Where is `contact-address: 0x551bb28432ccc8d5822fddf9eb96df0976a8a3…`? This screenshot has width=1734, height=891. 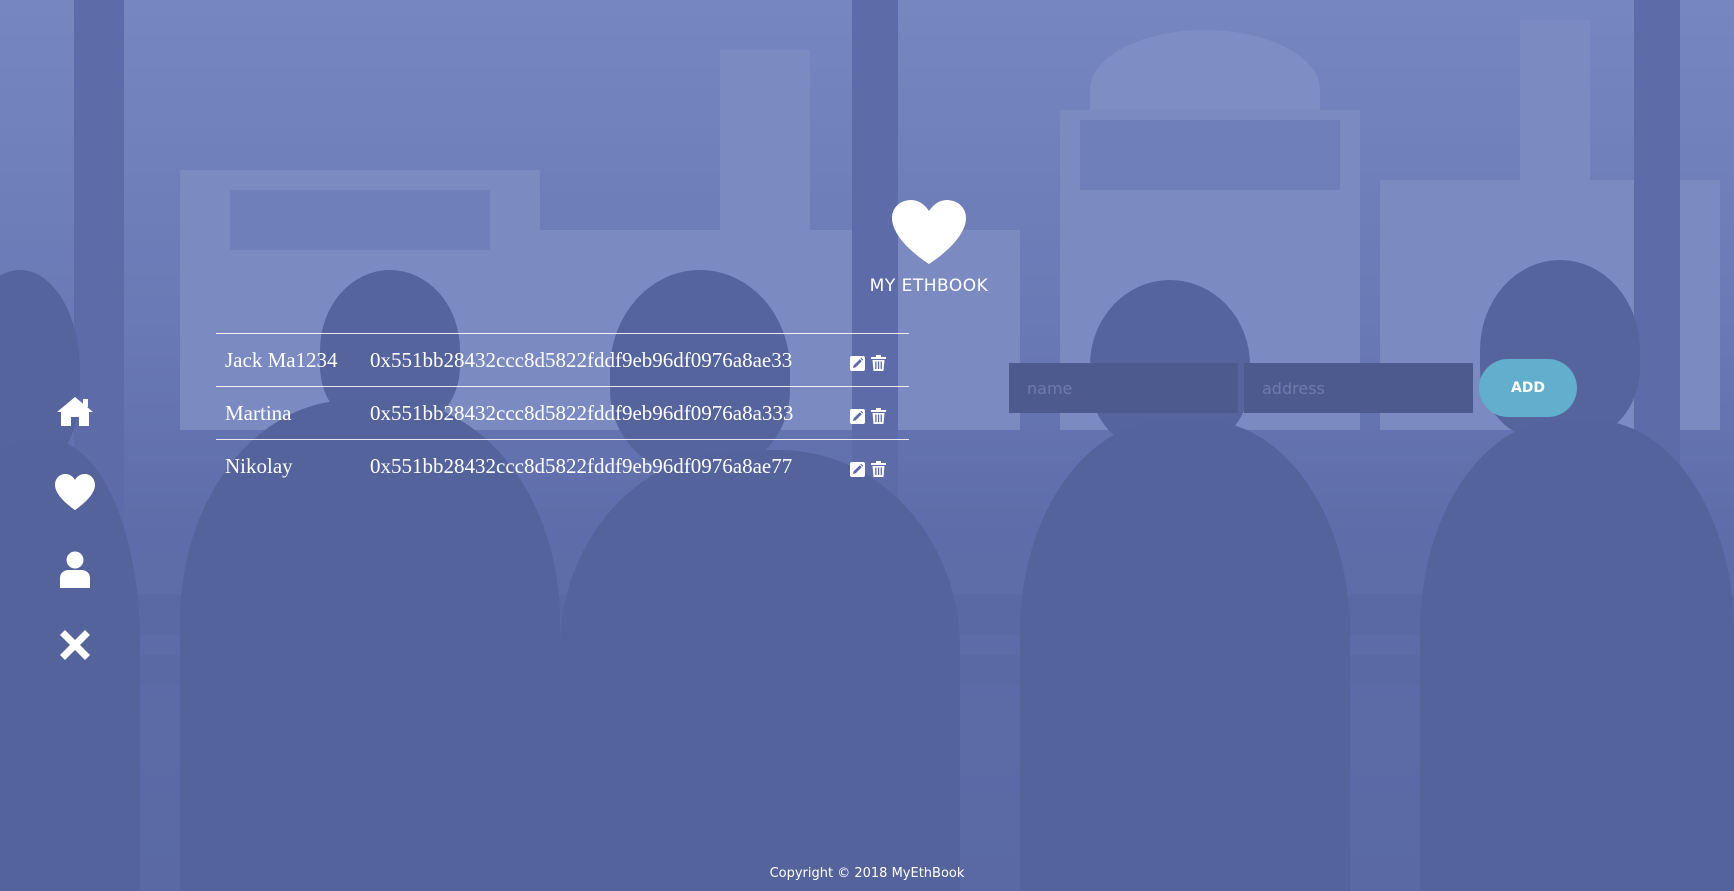 contact-address: 0x551bb28432ccc8d5822fddf9eb96df0976a8a3… is located at coordinates (582, 412).